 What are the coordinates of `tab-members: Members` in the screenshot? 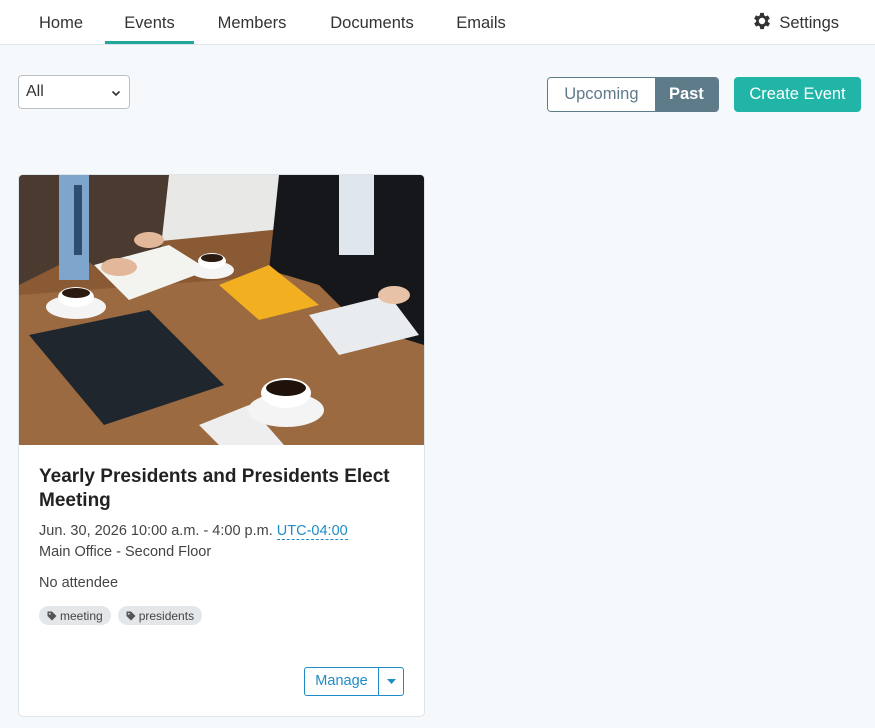 It's located at (252, 22).